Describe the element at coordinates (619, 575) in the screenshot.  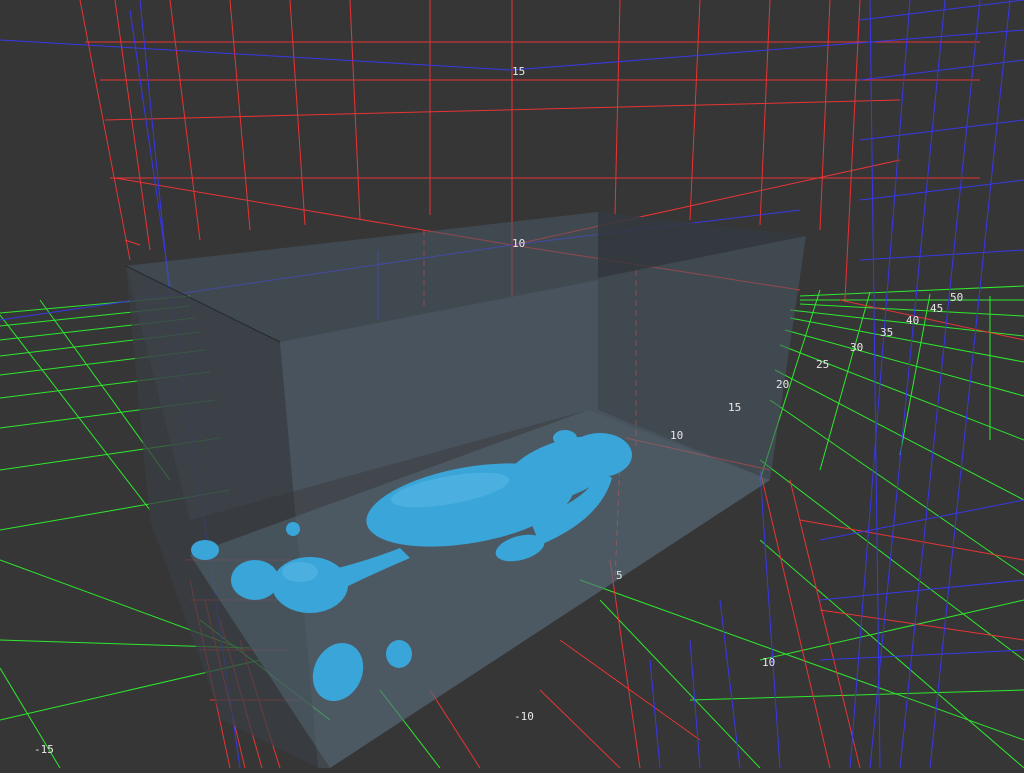
I see `axis-label-red-5: 5` at that location.